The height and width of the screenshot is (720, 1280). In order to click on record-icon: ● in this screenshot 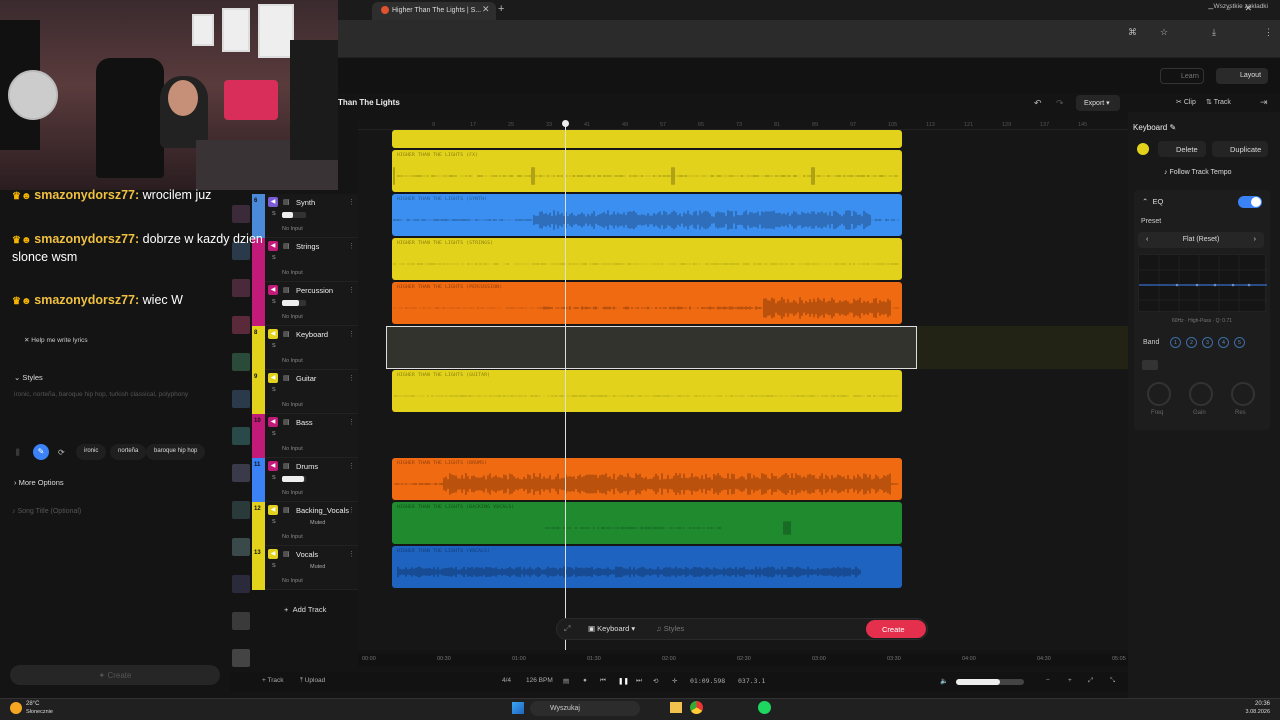, I will do `click(585, 680)`.